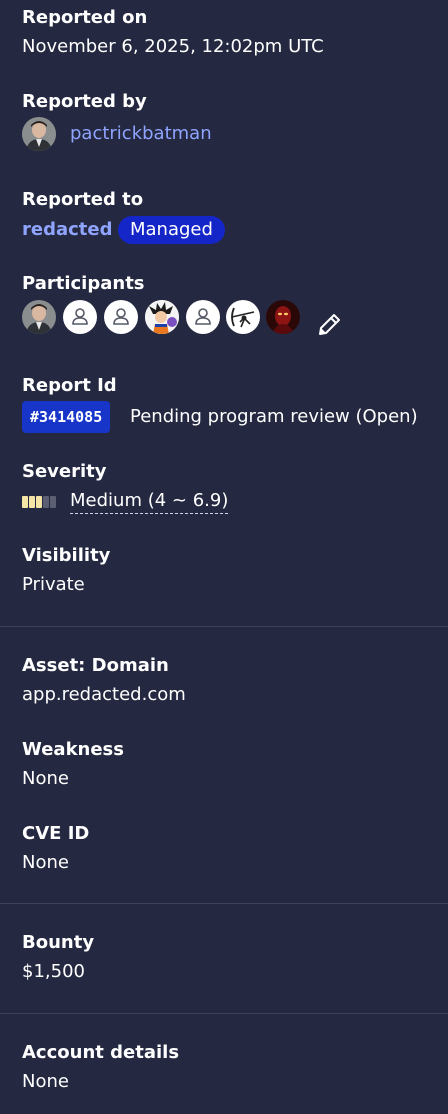 The height and width of the screenshot is (1114, 448). What do you see at coordinates (83, 283) in the screenshot?
I see `participants-label: Participants` at bounding box center [83, 283].